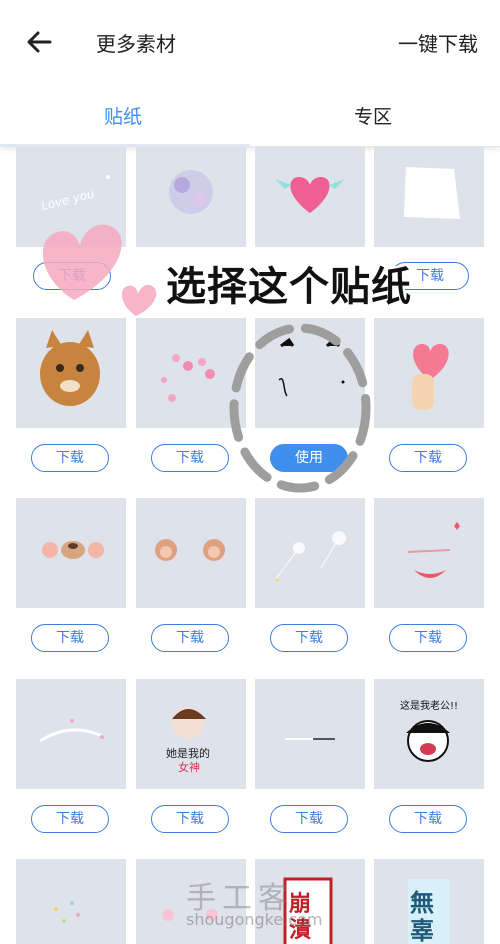  What do you see at coordinates (373, 115) in the screenshot?
I see `tab-zone: 专区` at bounding box center [373, 115].